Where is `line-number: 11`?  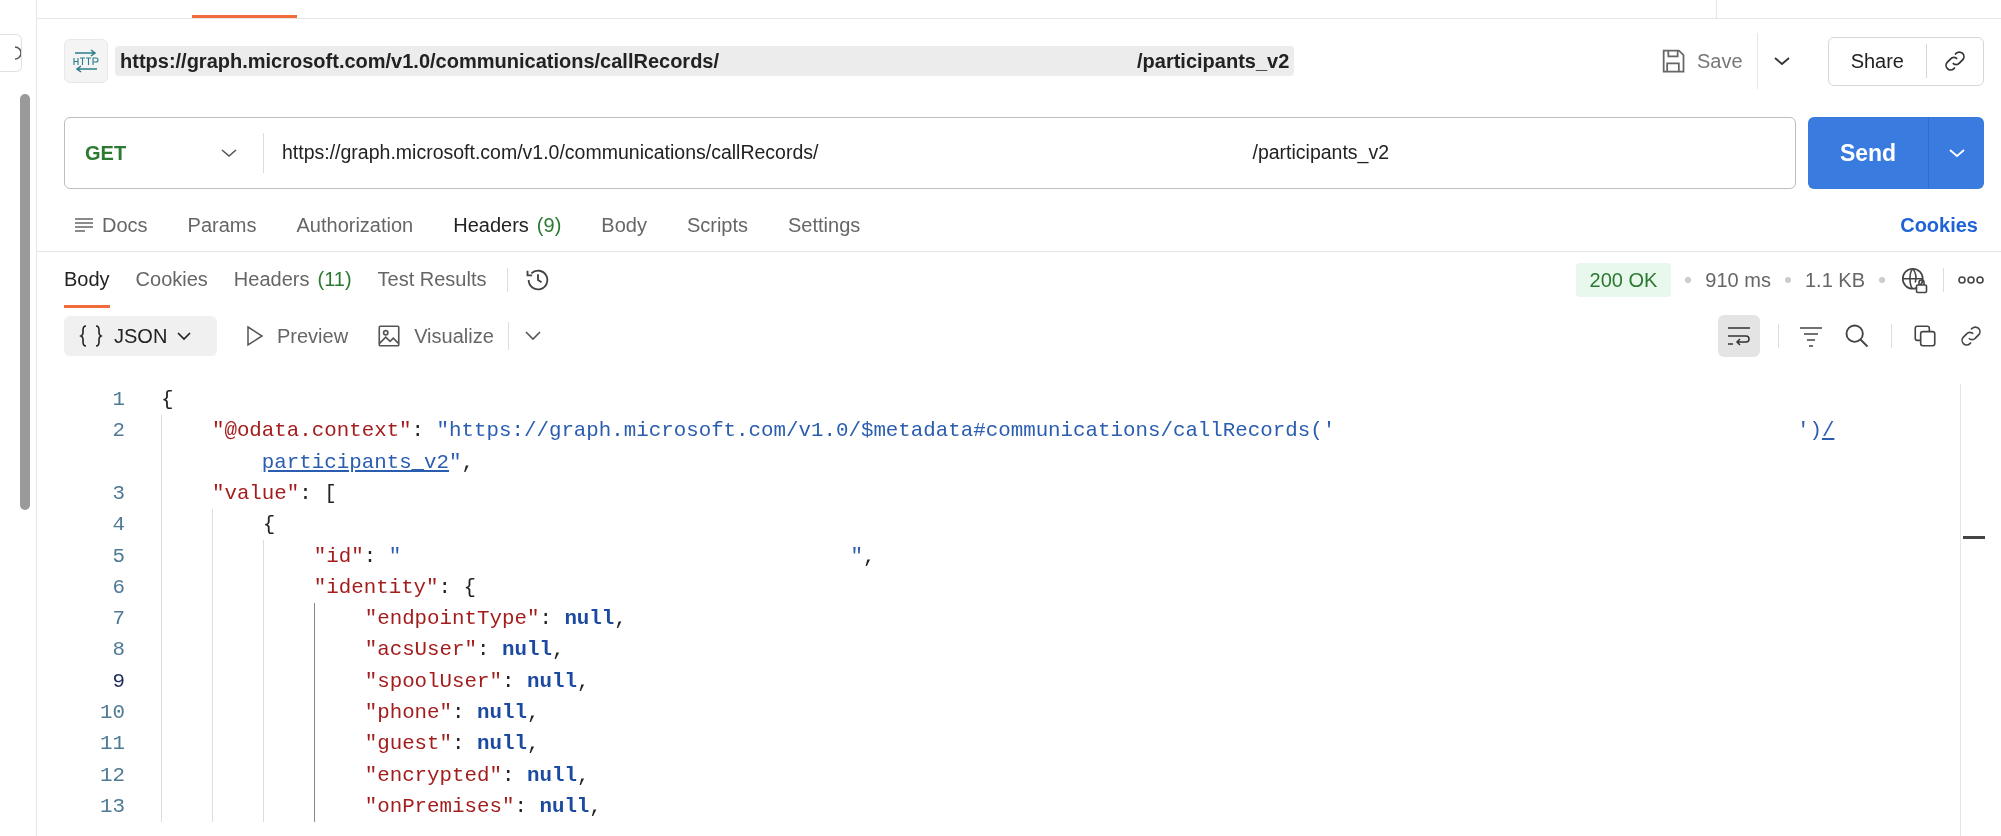
line-number: 11 is located at coordinates (112, 744).